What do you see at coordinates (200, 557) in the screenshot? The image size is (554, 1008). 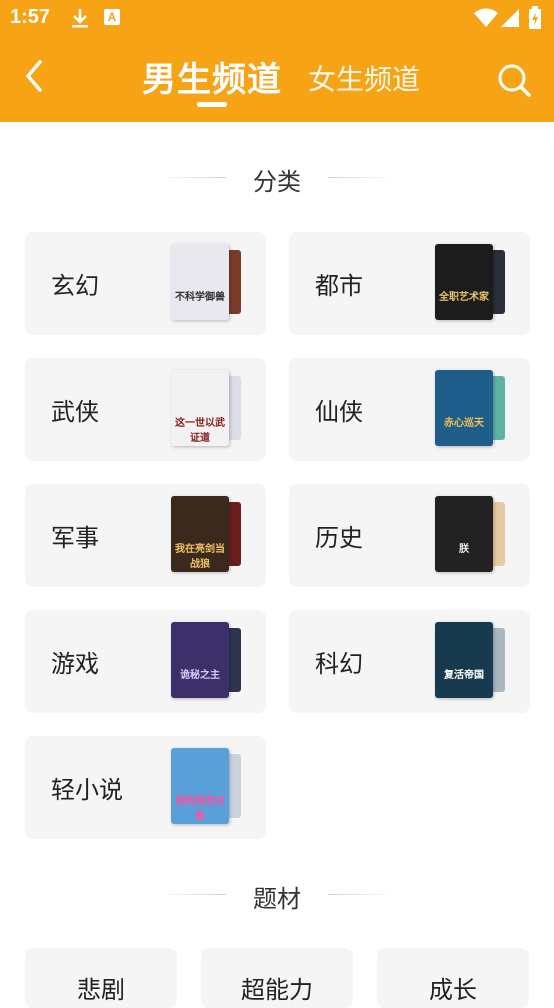 I see `book-cover-title: 我在亮剑当战狼` at bounding box center [200, 557].